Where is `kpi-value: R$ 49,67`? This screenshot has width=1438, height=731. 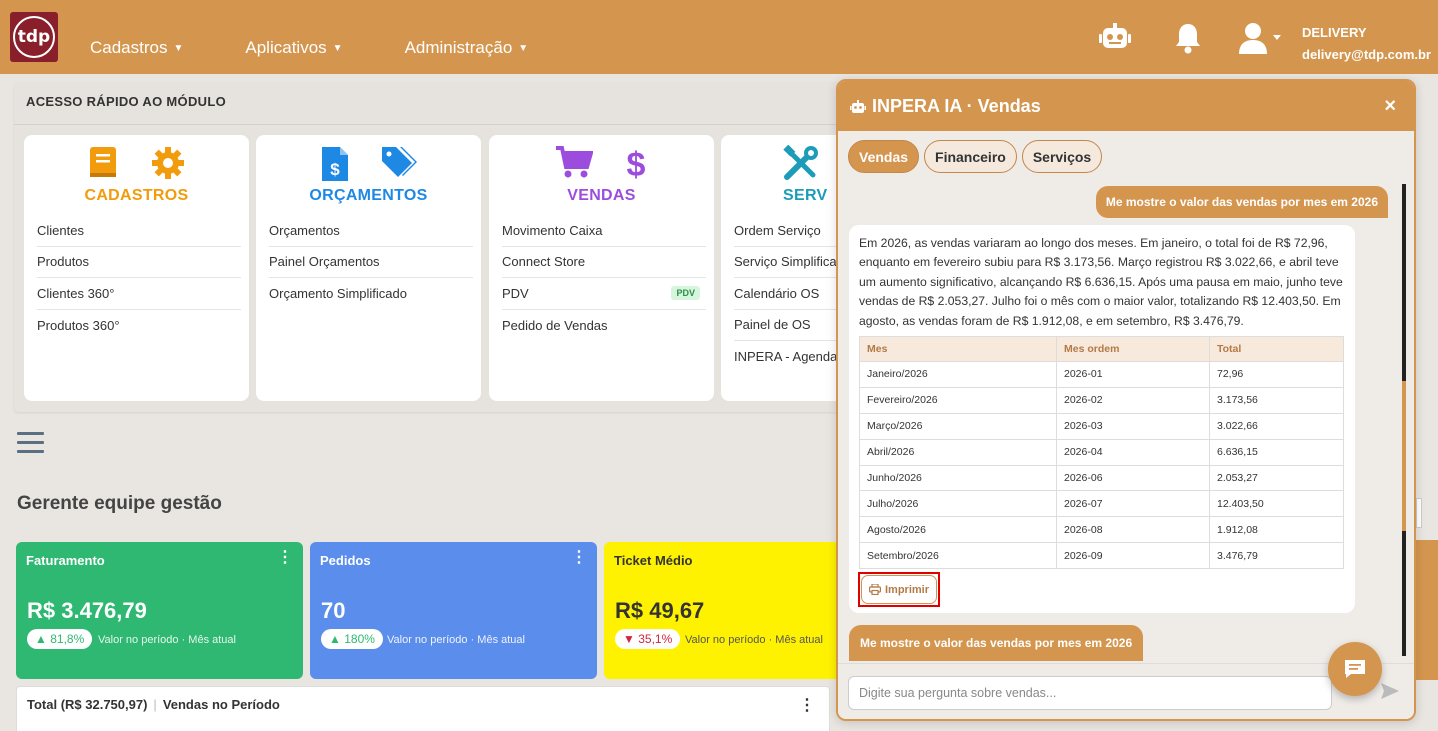
kpi-value: R$ 49,67 is located at coordinates (660, 610).